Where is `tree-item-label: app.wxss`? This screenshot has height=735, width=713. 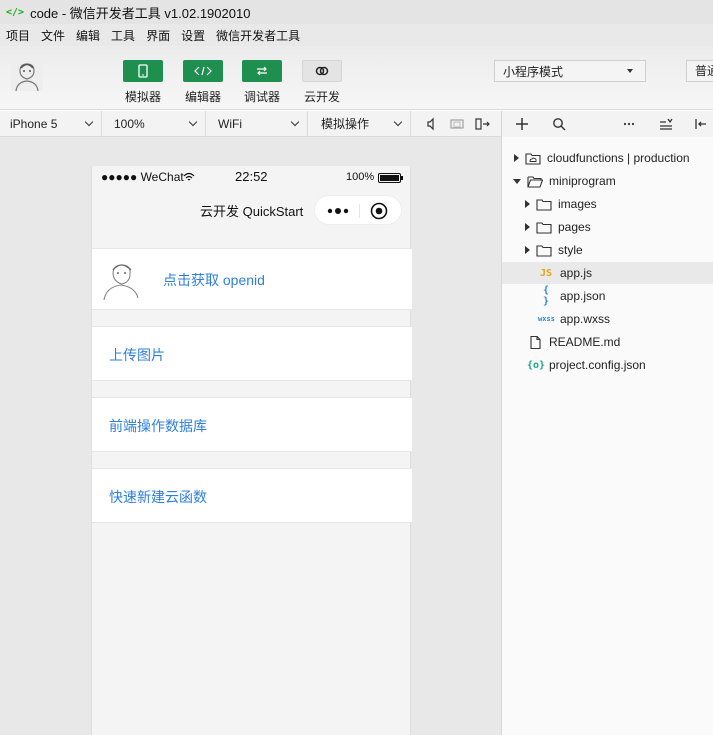 tree-item-label: app.wxss is located at coordinates (585, 319).